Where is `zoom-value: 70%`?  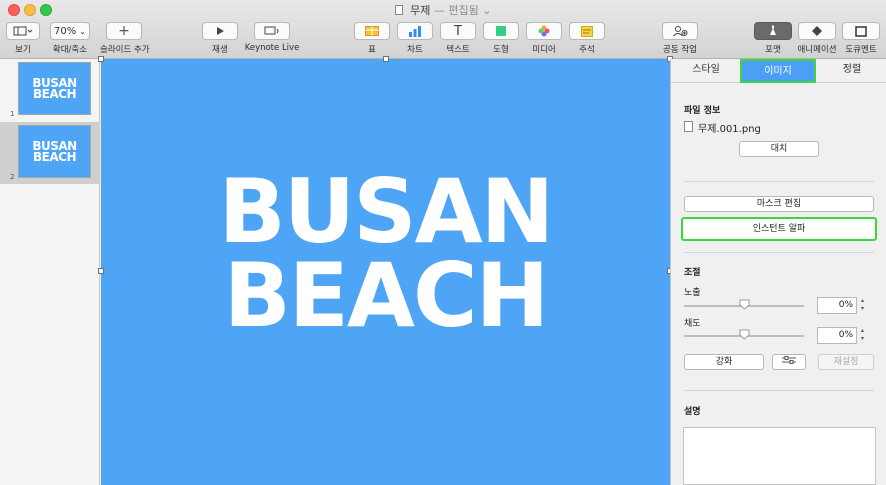
zoom-value: 70% is located at coordinates (65, 31).